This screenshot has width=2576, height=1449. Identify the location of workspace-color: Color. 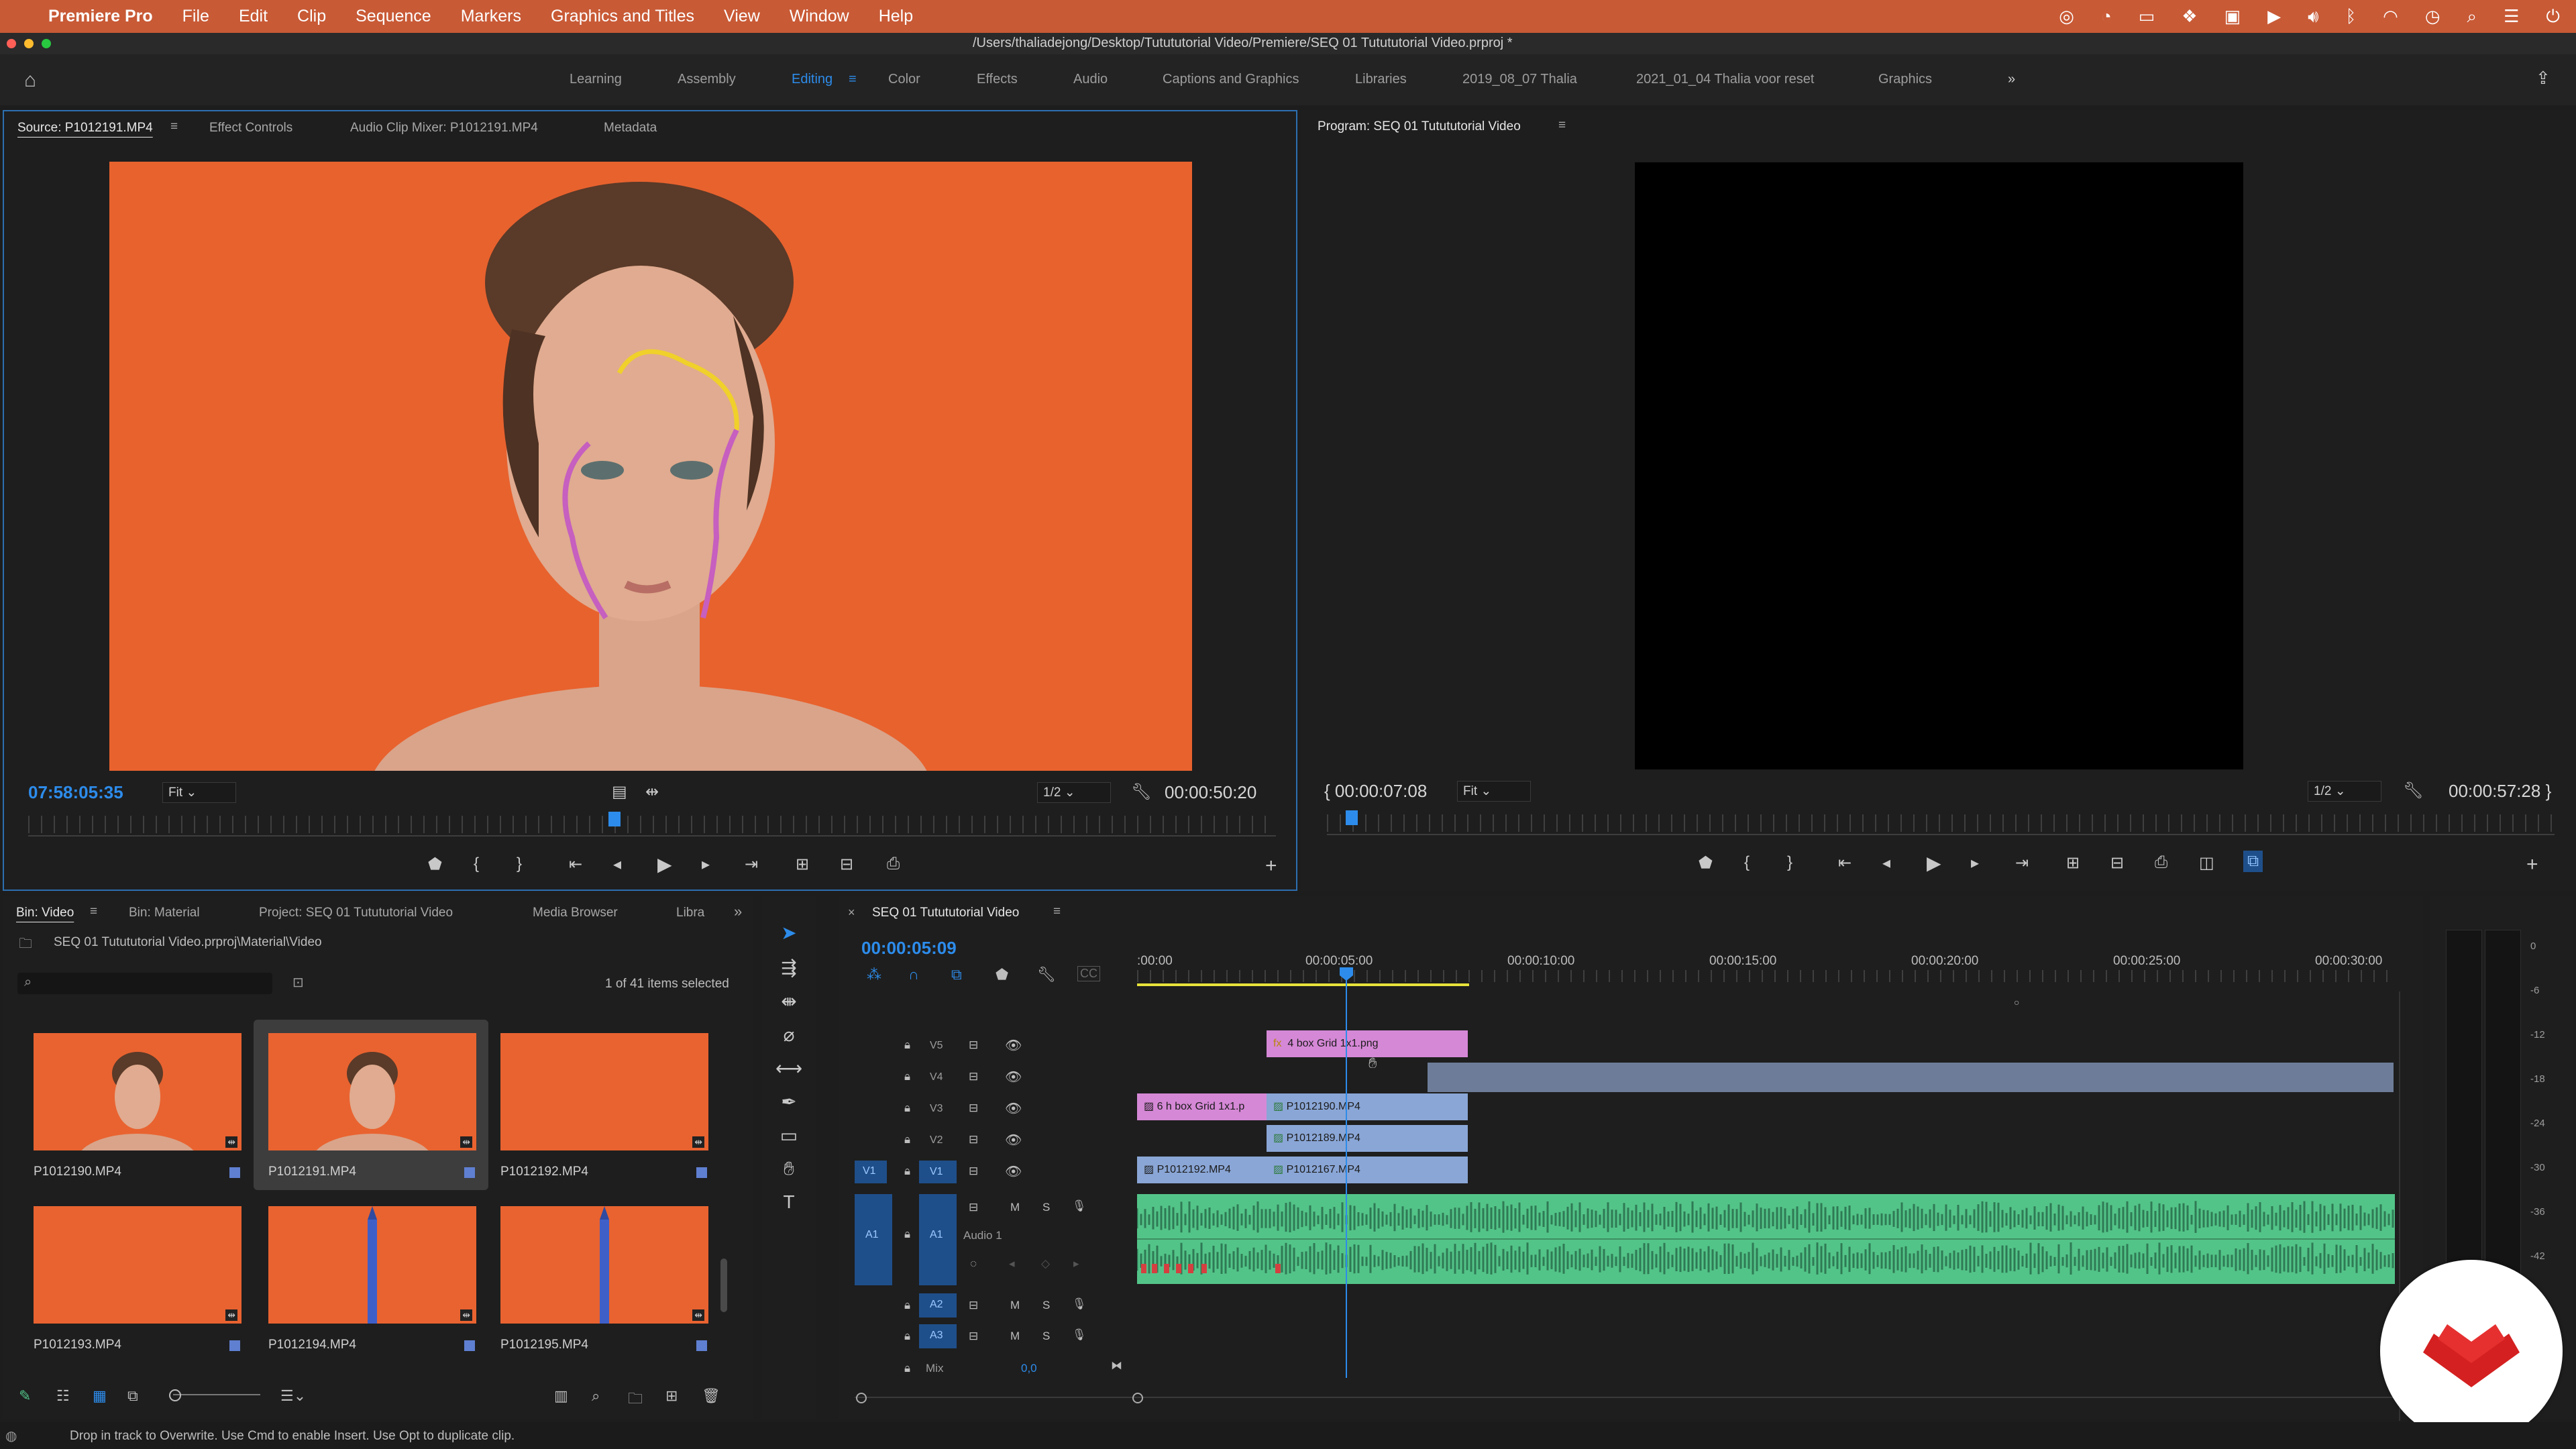
(904, 79).